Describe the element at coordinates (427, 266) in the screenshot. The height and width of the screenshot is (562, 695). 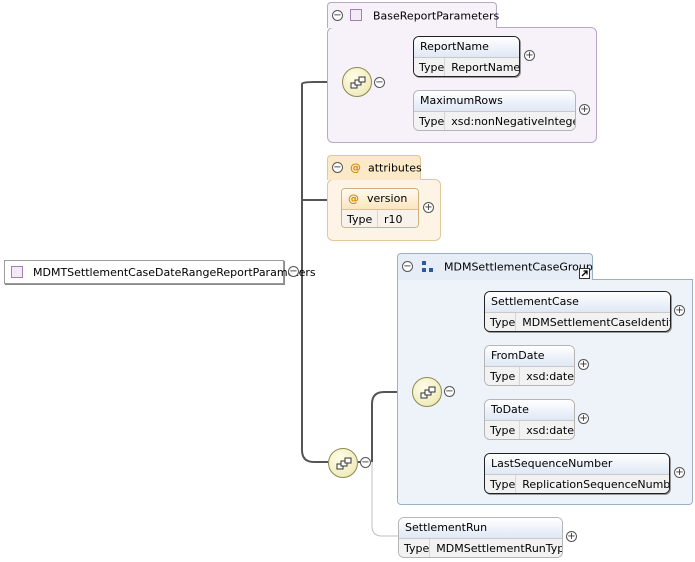
I see `group-reference-icon` at that location.